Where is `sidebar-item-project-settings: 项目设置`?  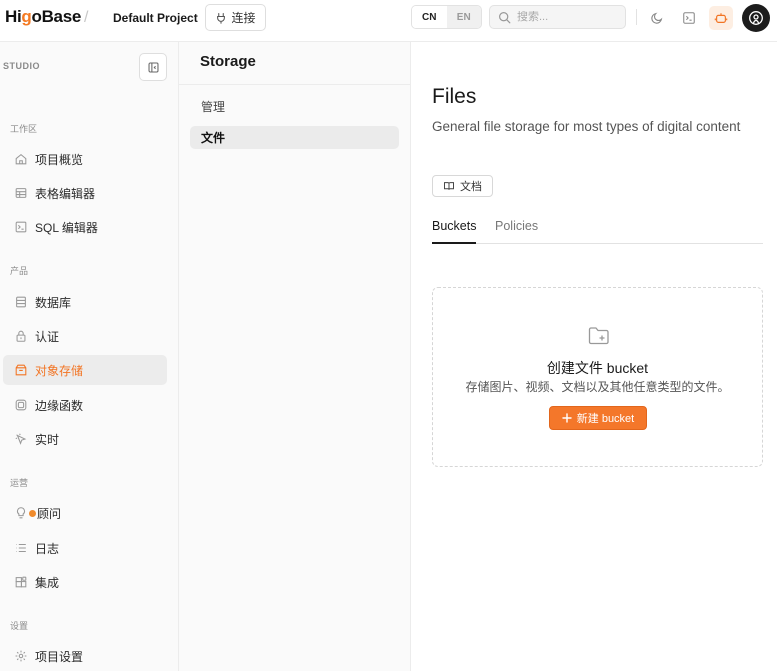
sidebar-item-project-settings: 项目设置 is located at coordinates (85, 656).